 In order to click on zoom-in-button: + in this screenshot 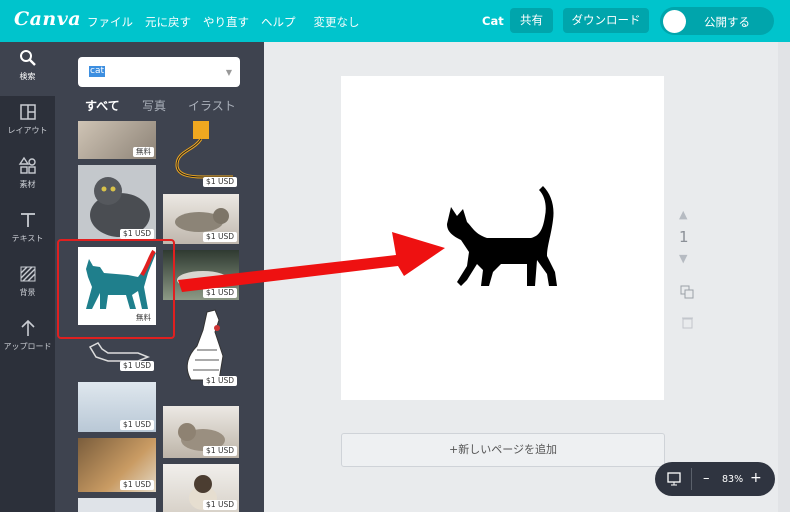, I will do `click(756, 478)`.